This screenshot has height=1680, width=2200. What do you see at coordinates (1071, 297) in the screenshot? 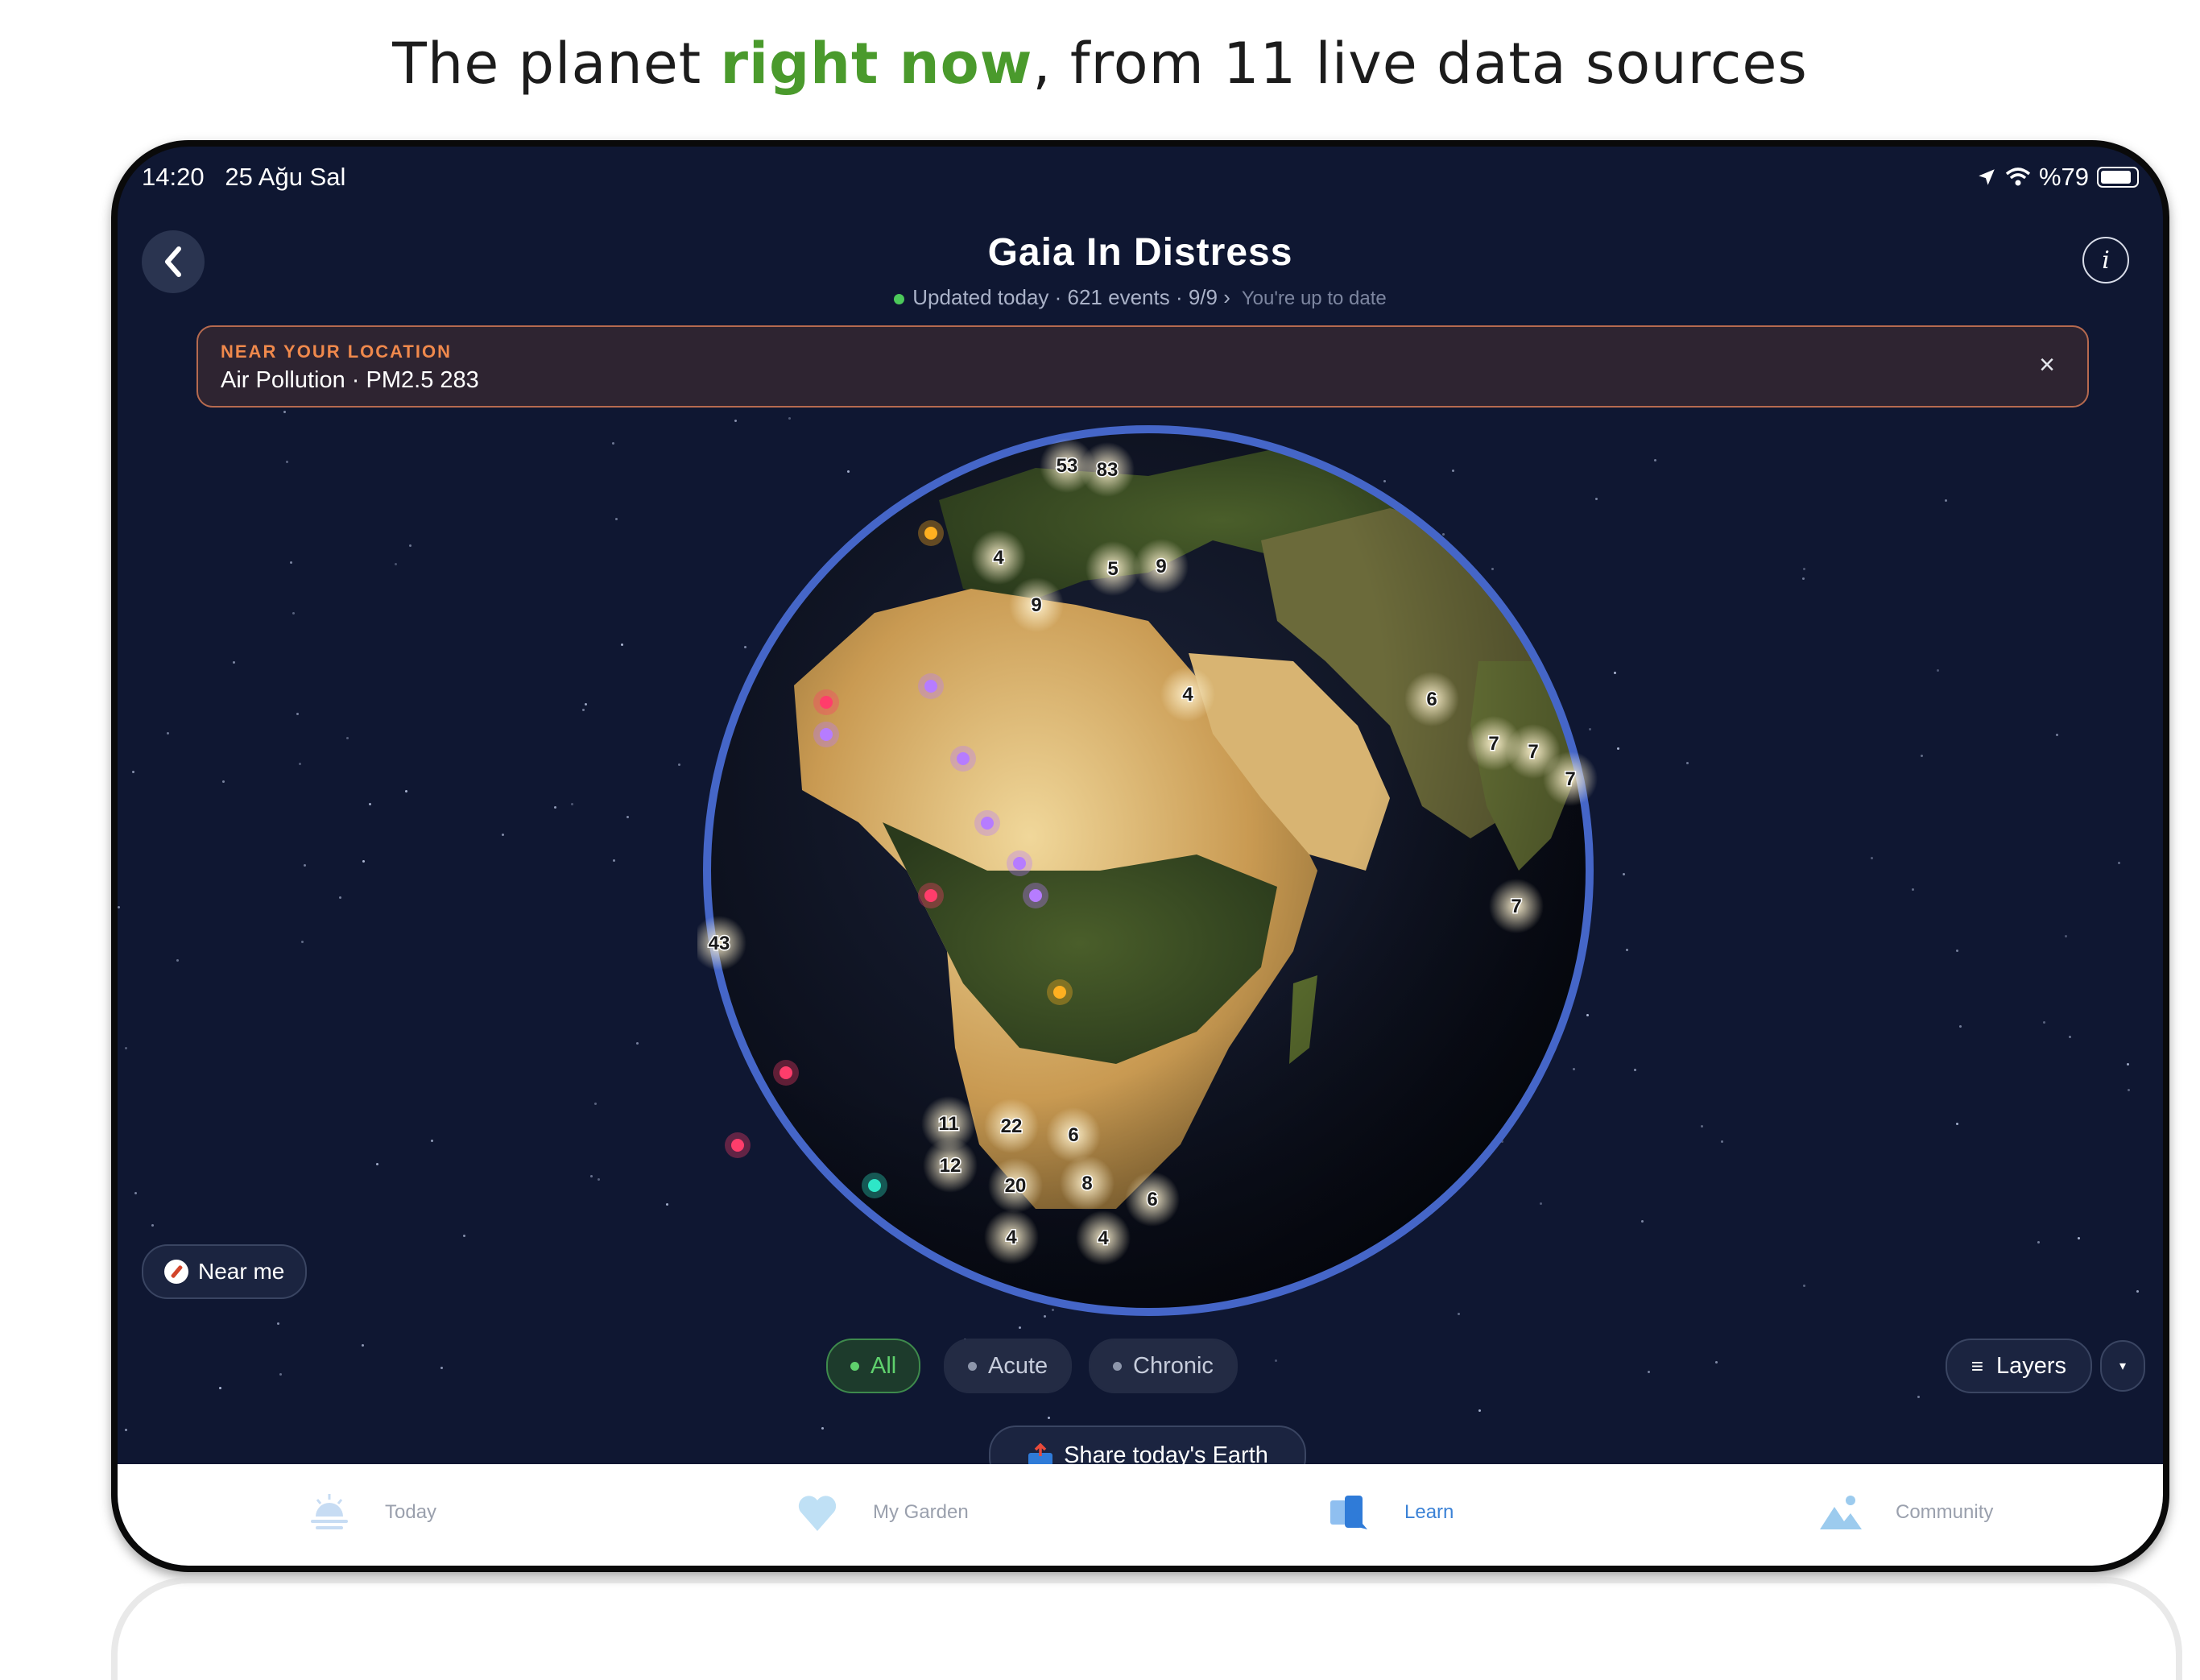
I see `update-summary: Updated today · 621 events · 9/9 ›` at bounding box center [1071, 297].